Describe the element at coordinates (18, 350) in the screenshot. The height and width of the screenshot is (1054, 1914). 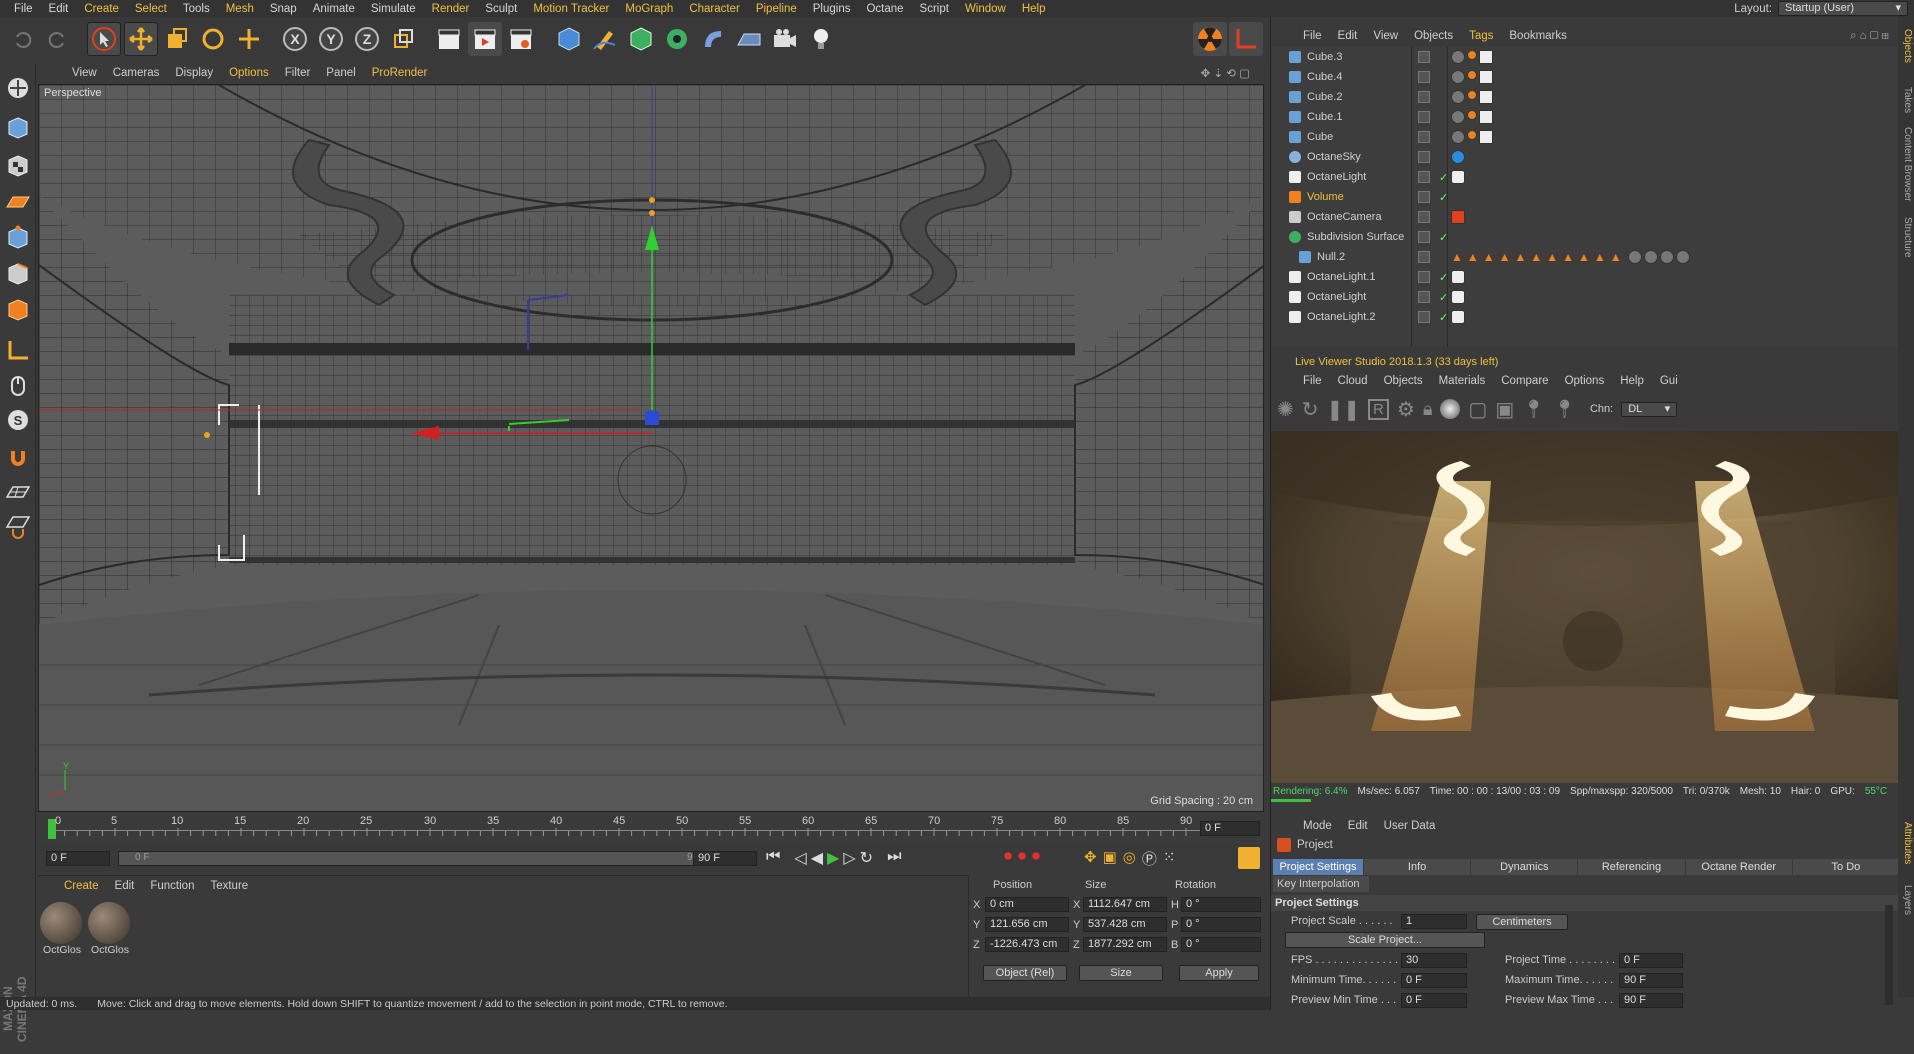
I see `axis-mode-button` at that location.